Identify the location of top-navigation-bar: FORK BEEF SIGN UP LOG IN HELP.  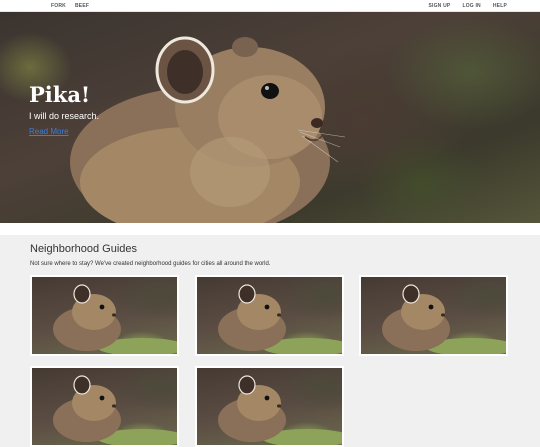
(270, 6).